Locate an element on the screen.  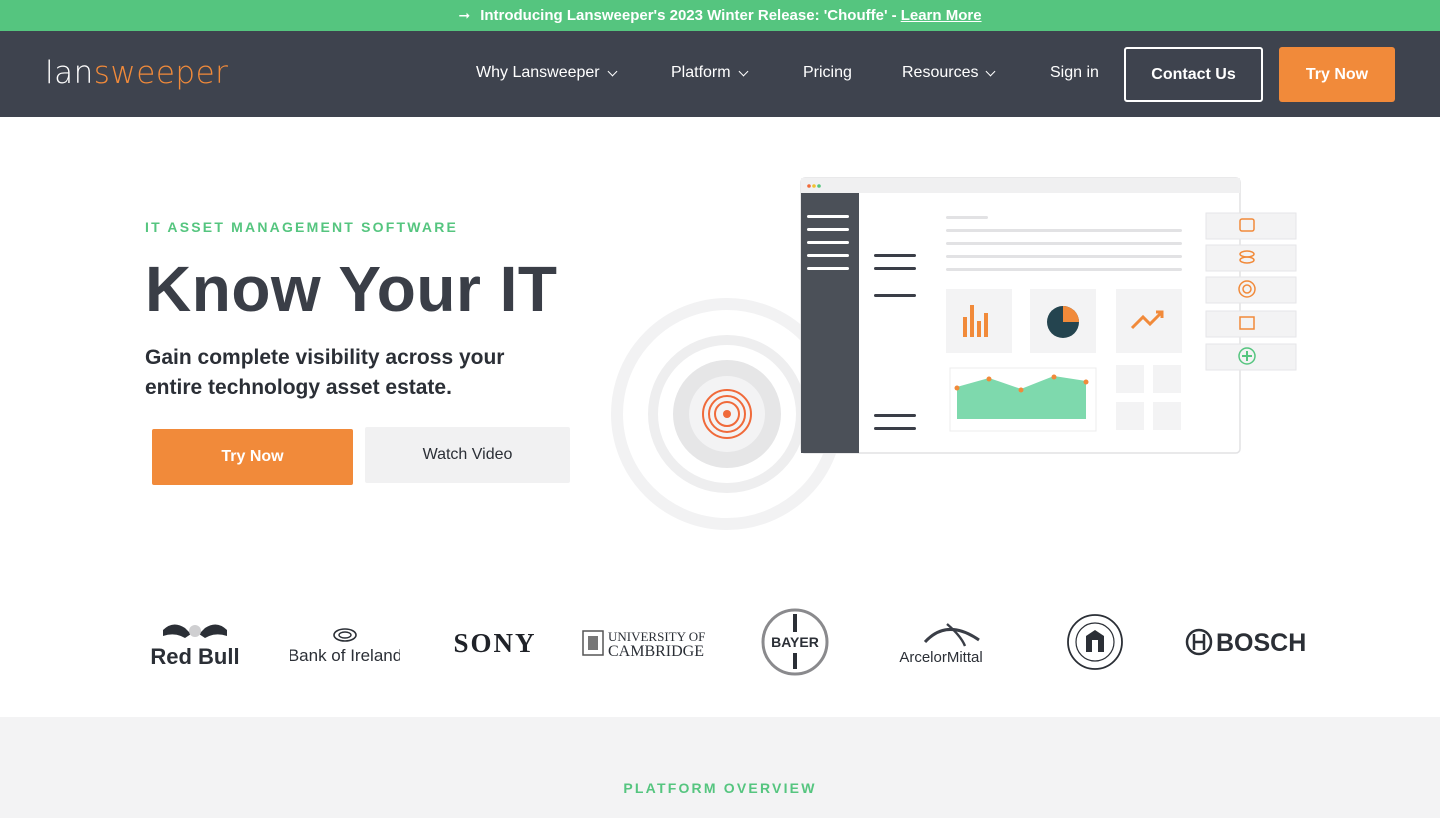
nav-sign-in: Sign in is located at coordinates (1074, 73).